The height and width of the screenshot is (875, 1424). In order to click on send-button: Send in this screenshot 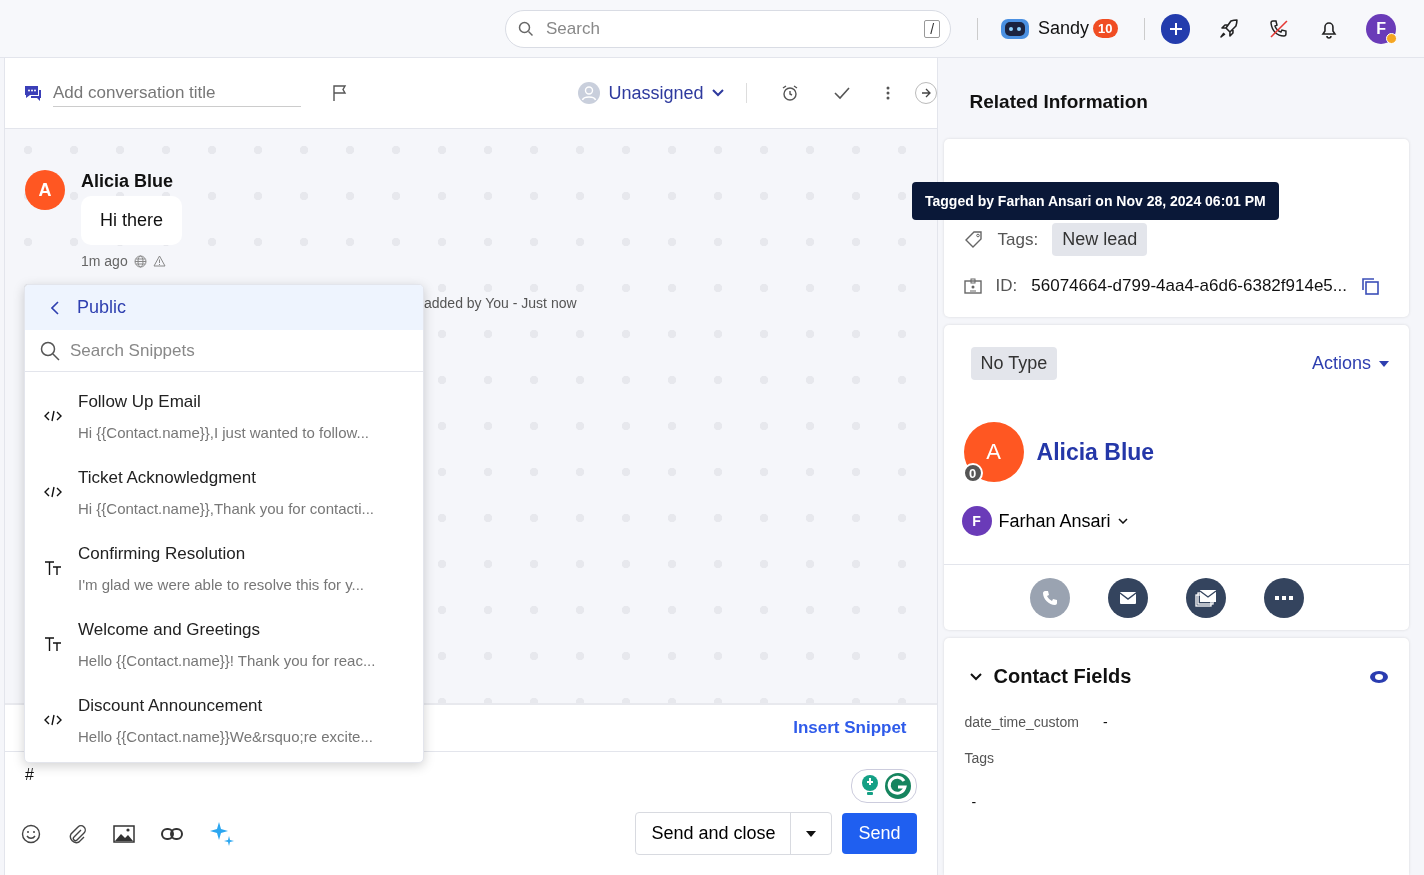, I will do `click(879, 833)`.